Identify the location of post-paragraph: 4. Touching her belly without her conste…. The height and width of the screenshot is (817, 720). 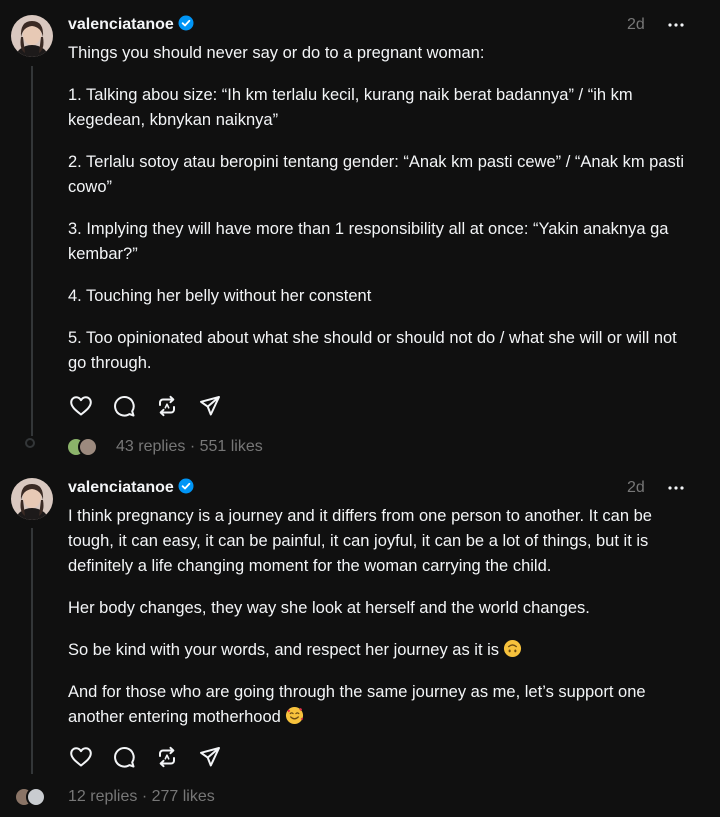
(220, 296).